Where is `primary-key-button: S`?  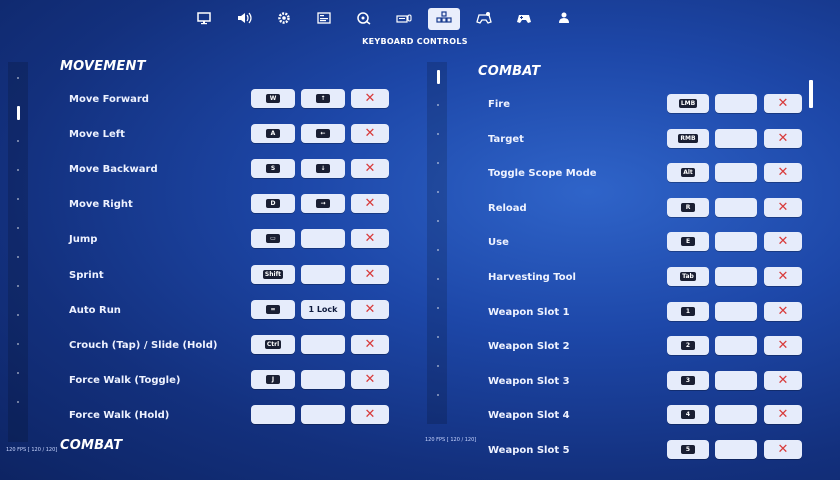 primary-key-button: S is located at coordinates (273, 169).